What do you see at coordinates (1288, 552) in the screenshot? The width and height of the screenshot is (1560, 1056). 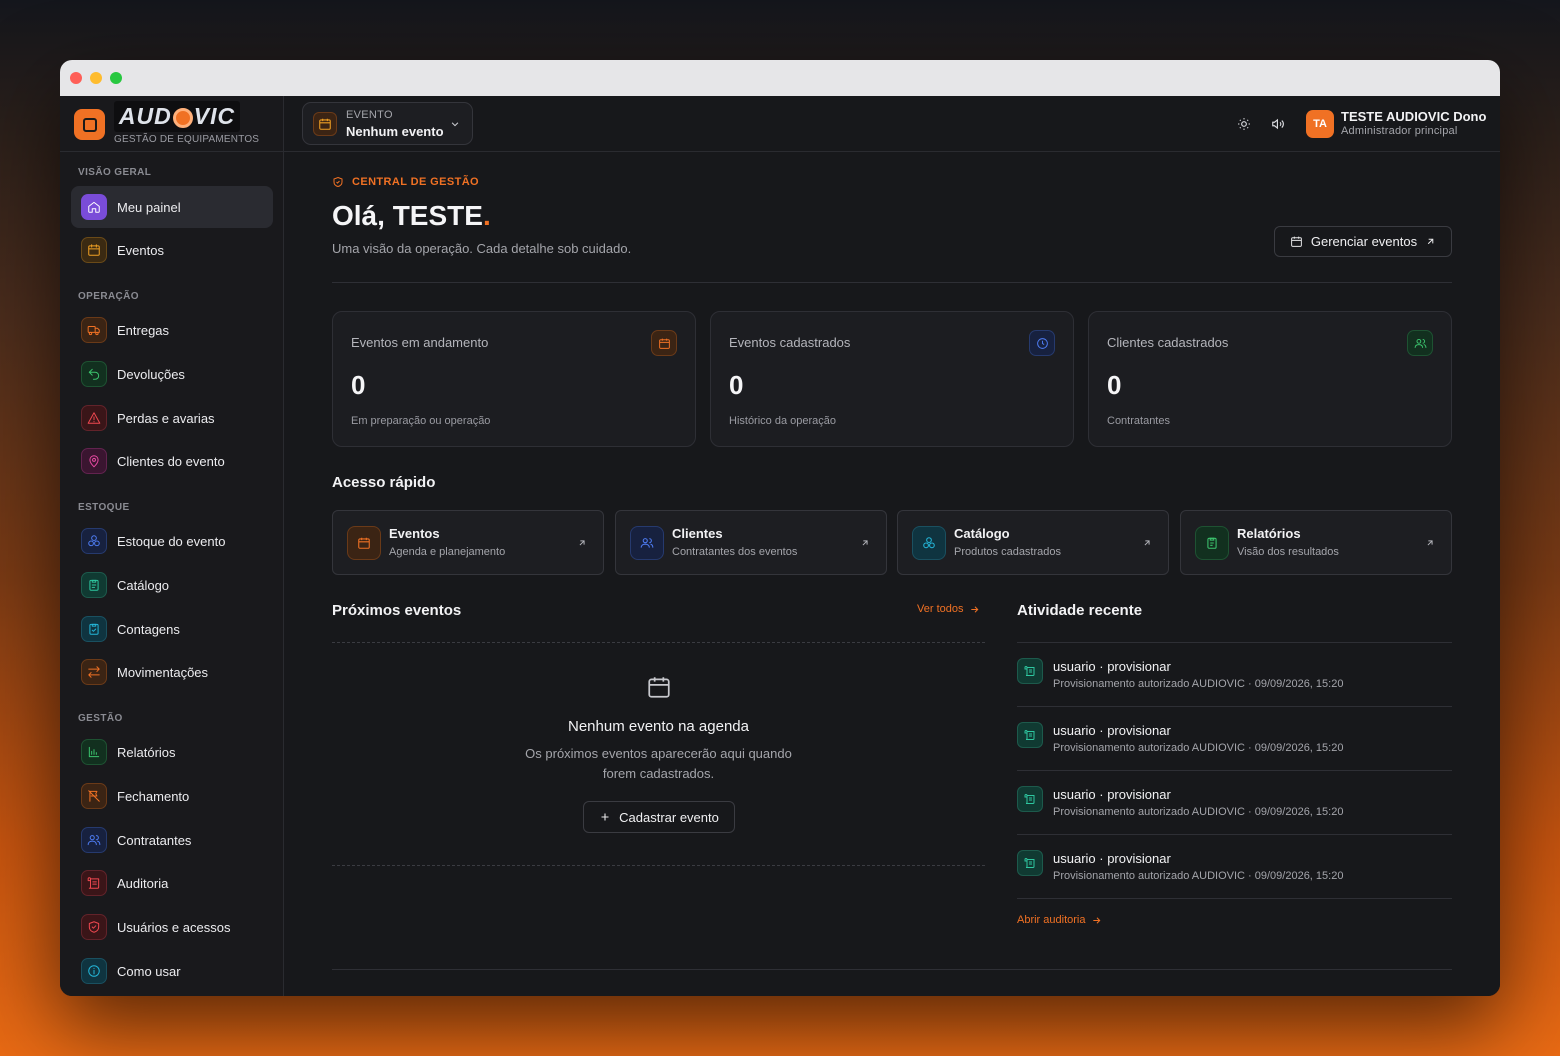 I see `quick-access-sub: Visão dos resultados` at bounding box center [1288, 552].